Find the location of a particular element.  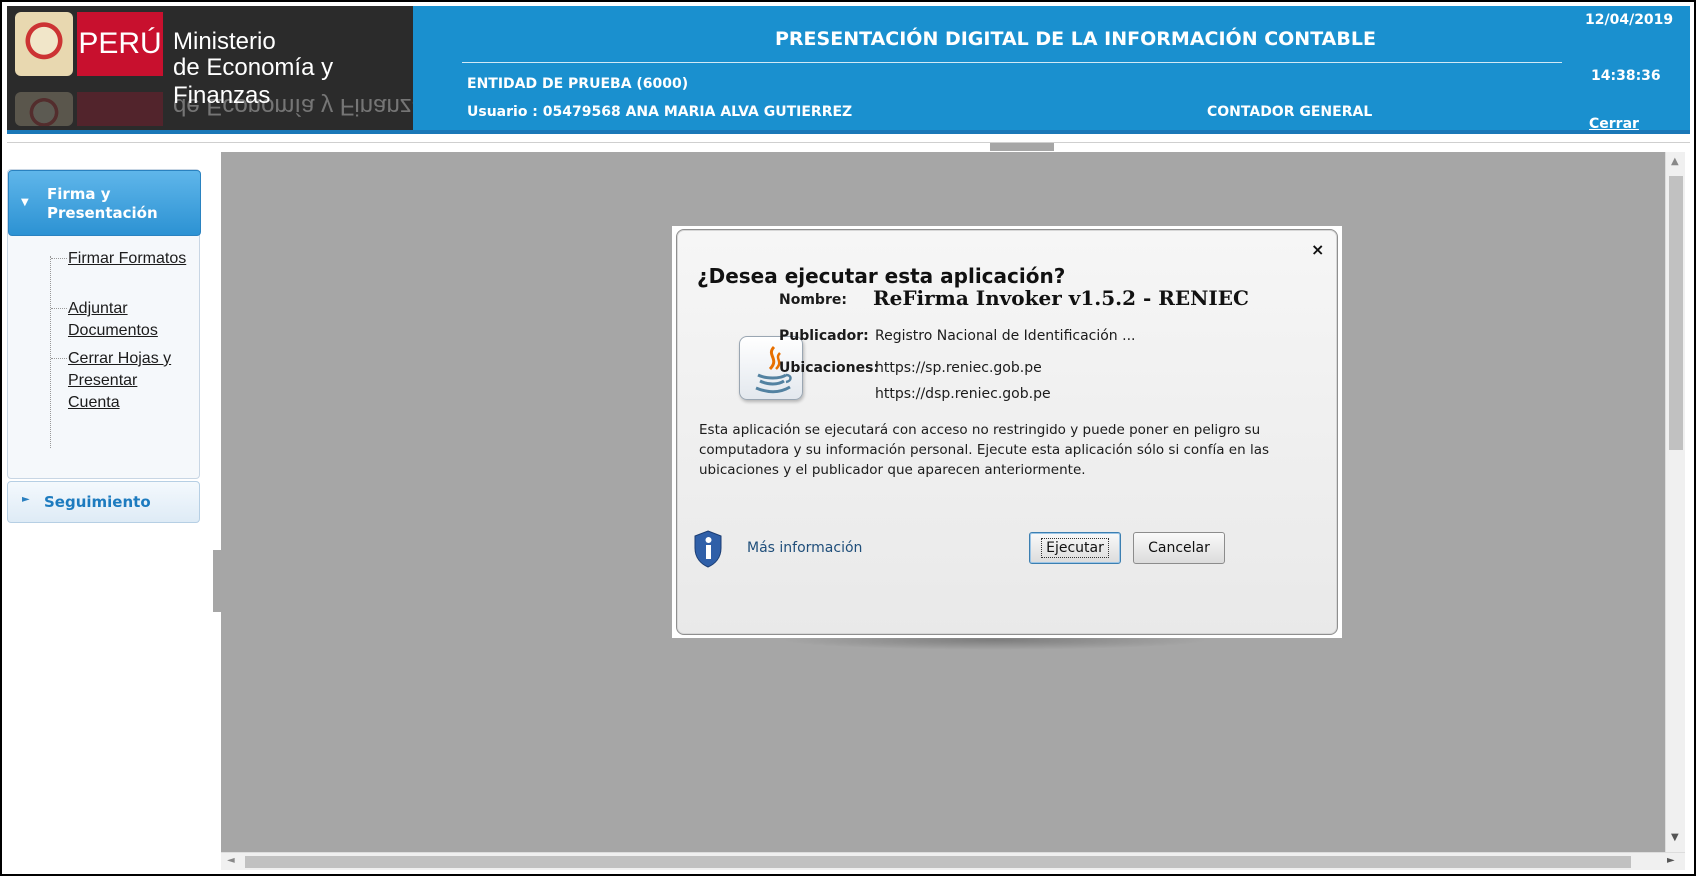

sidebar-item-cerrar-hojas: Cerrar Hojas y Presentar Cuenta is located at coordinates (128, 381).